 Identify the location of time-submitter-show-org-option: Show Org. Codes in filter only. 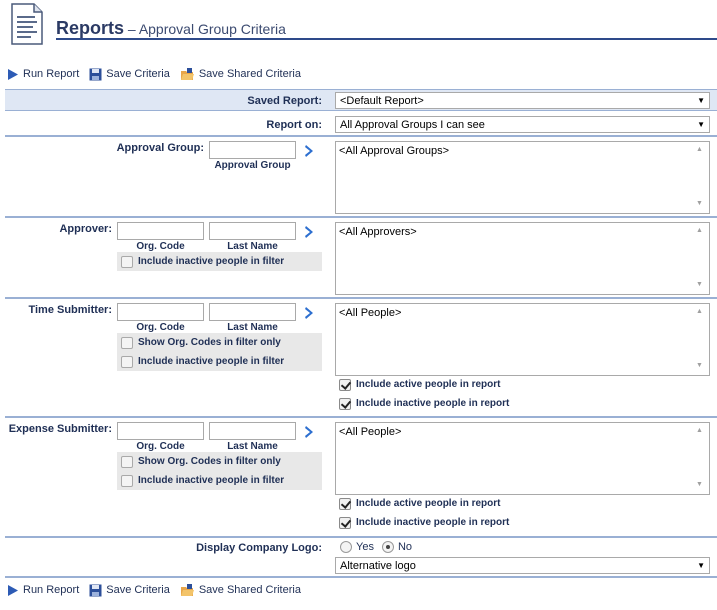
(219, 342).